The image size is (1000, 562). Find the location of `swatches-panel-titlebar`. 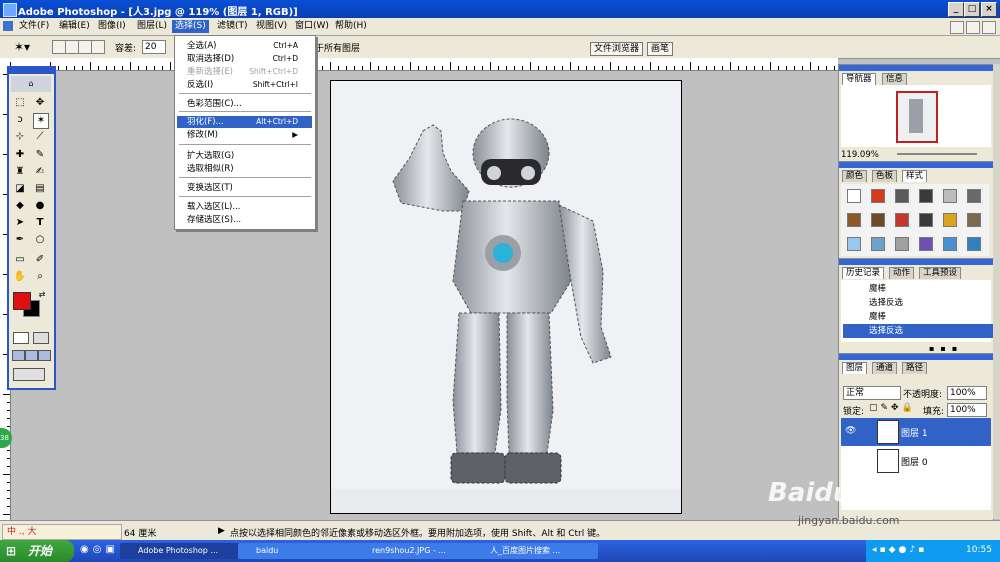

swatches-panel-titlebar is located at coordinates (916, 165).